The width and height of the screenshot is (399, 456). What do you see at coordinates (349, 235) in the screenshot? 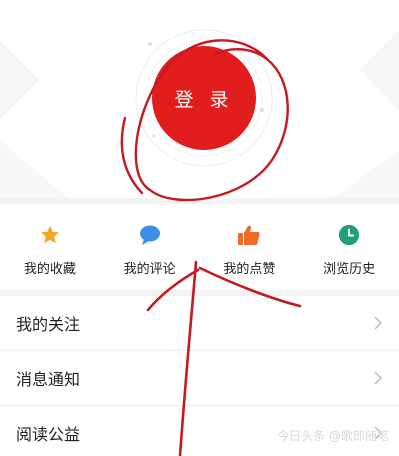
I see `clock-icon` at bounding box center [349, 235].